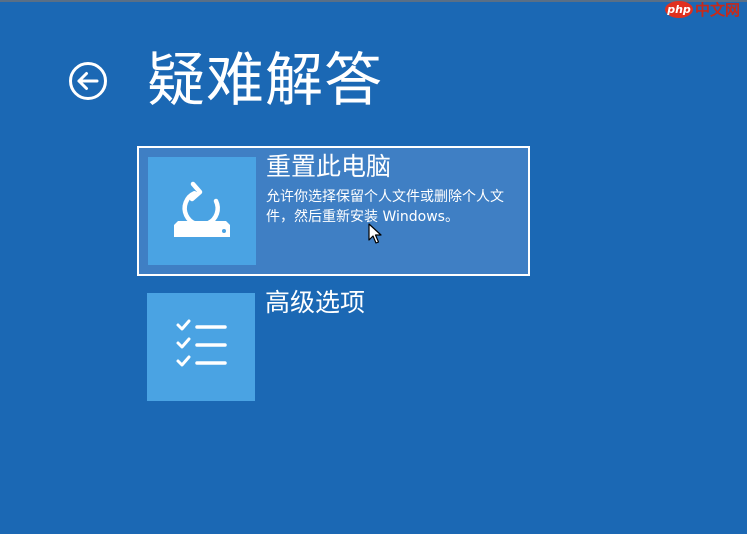  I want to click on checklist-icon, so click(201, 343).